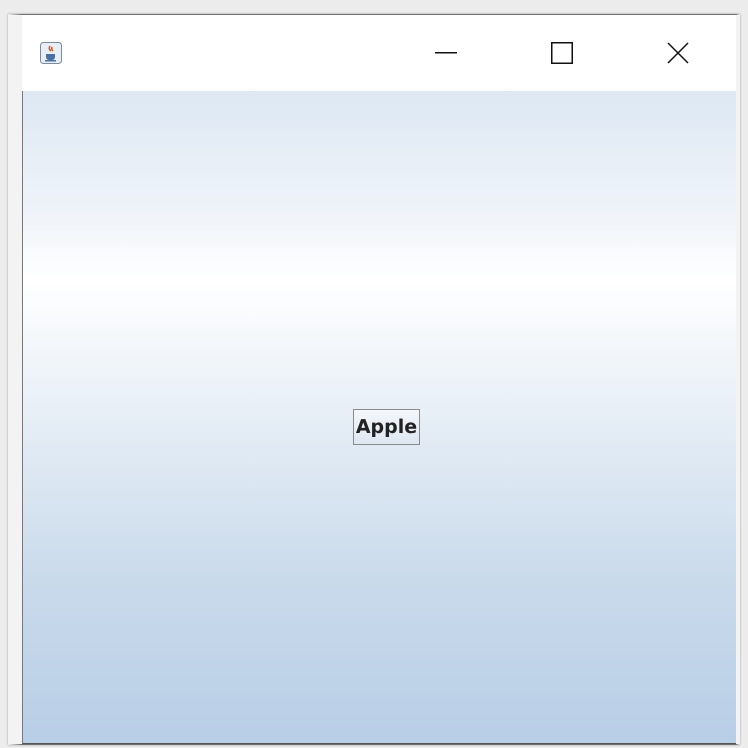 The width and height of the screenshot is (748, 748). What do you see at coordinates (386, 427) in the screenshot?
I see `apple-button: Apple` at bounding box center [386, 427].